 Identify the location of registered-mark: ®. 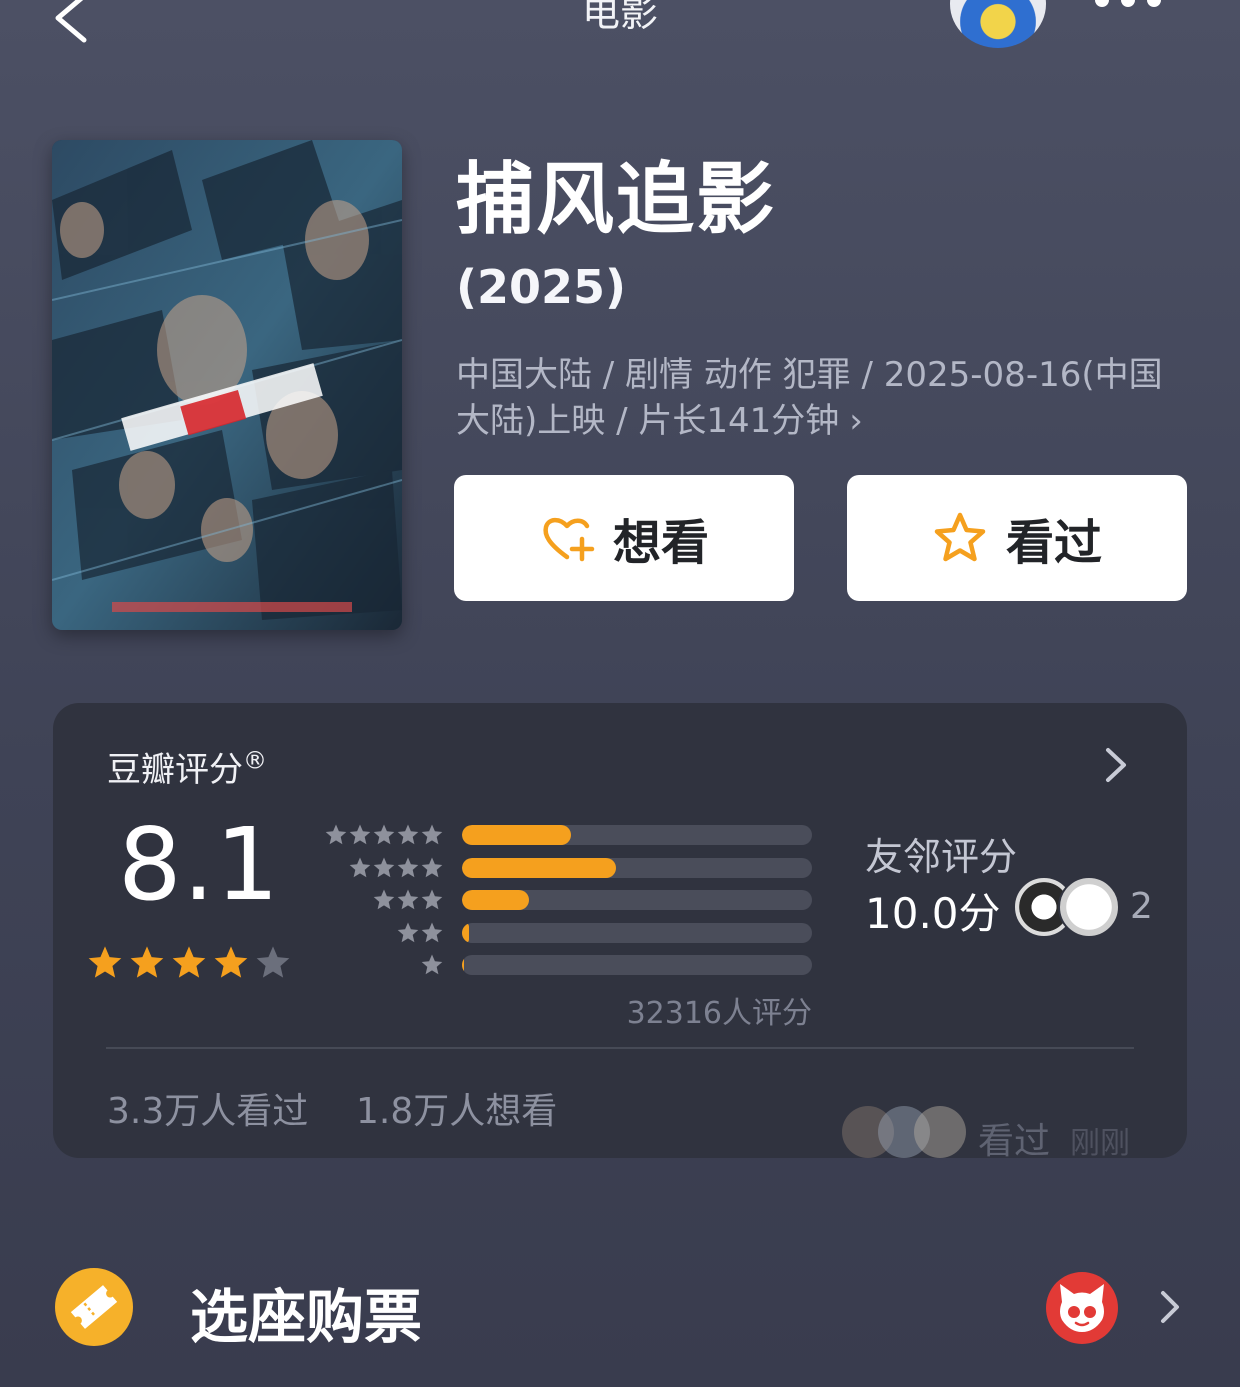
(255, 760).